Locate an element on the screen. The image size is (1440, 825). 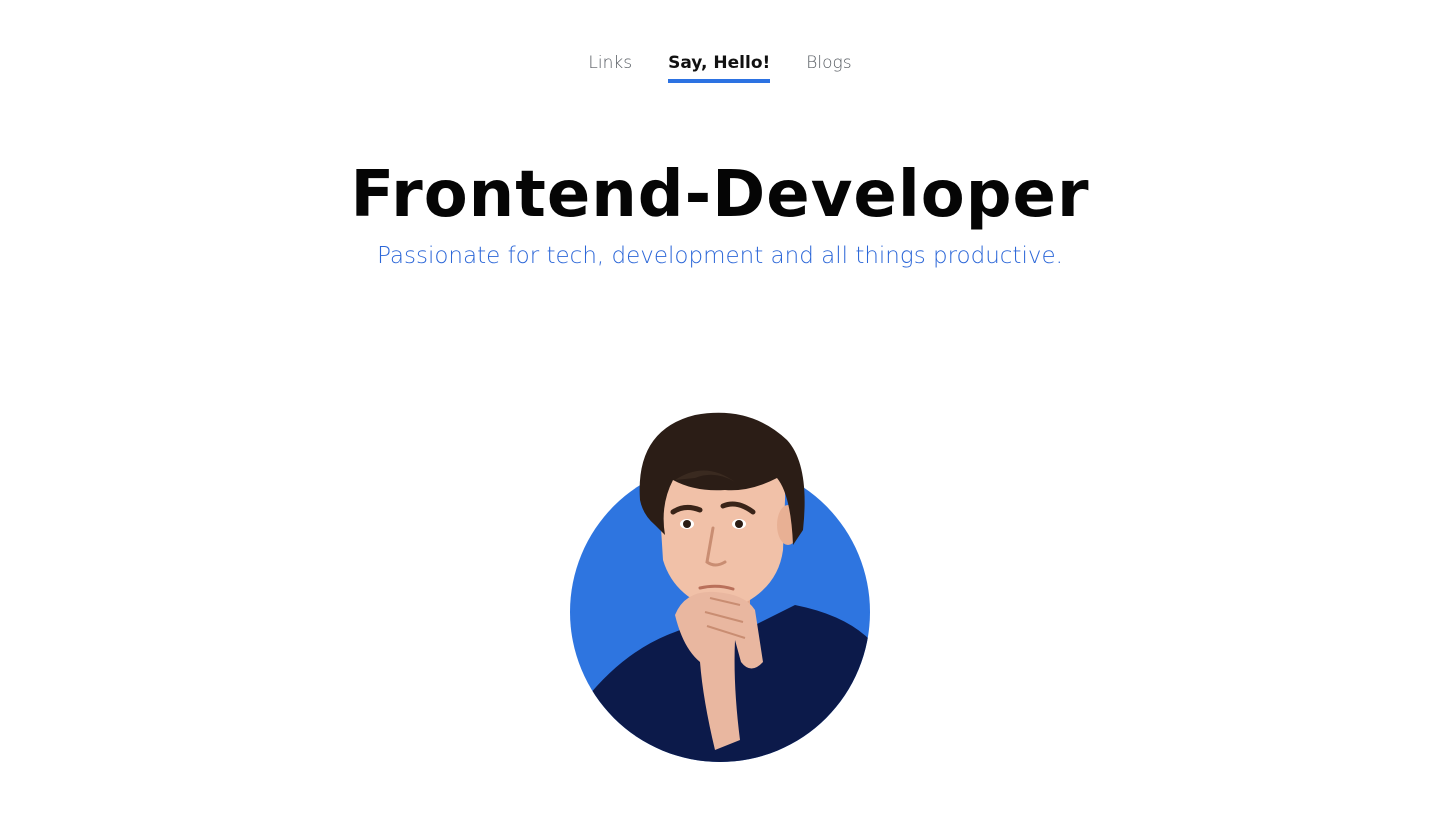
nav-link-say-hello: Say, Hello! is located at coordinates (719, 67).